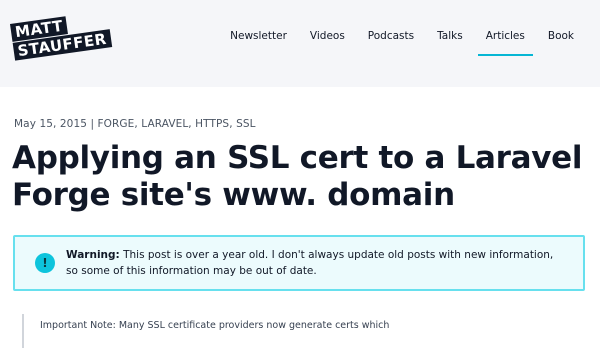 This screenshot has height=348, width=600. I want to click on nav-item-articles: Articles, so click(505, 42).